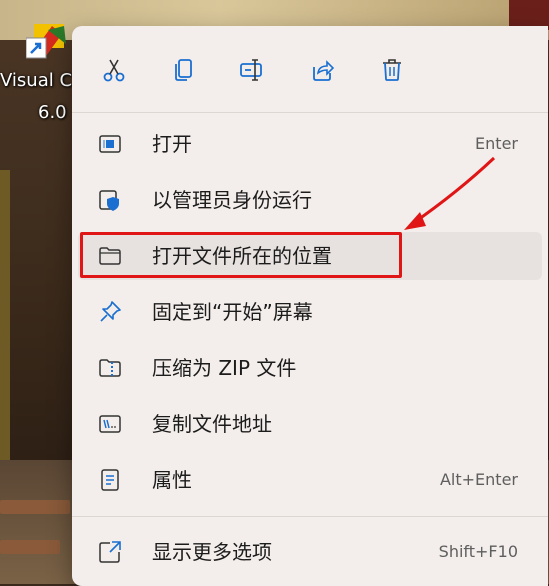 Image resolution: width=549 pixels, height=586 pixels. I want to click on visual-c-app-icon, so click(46, 41).